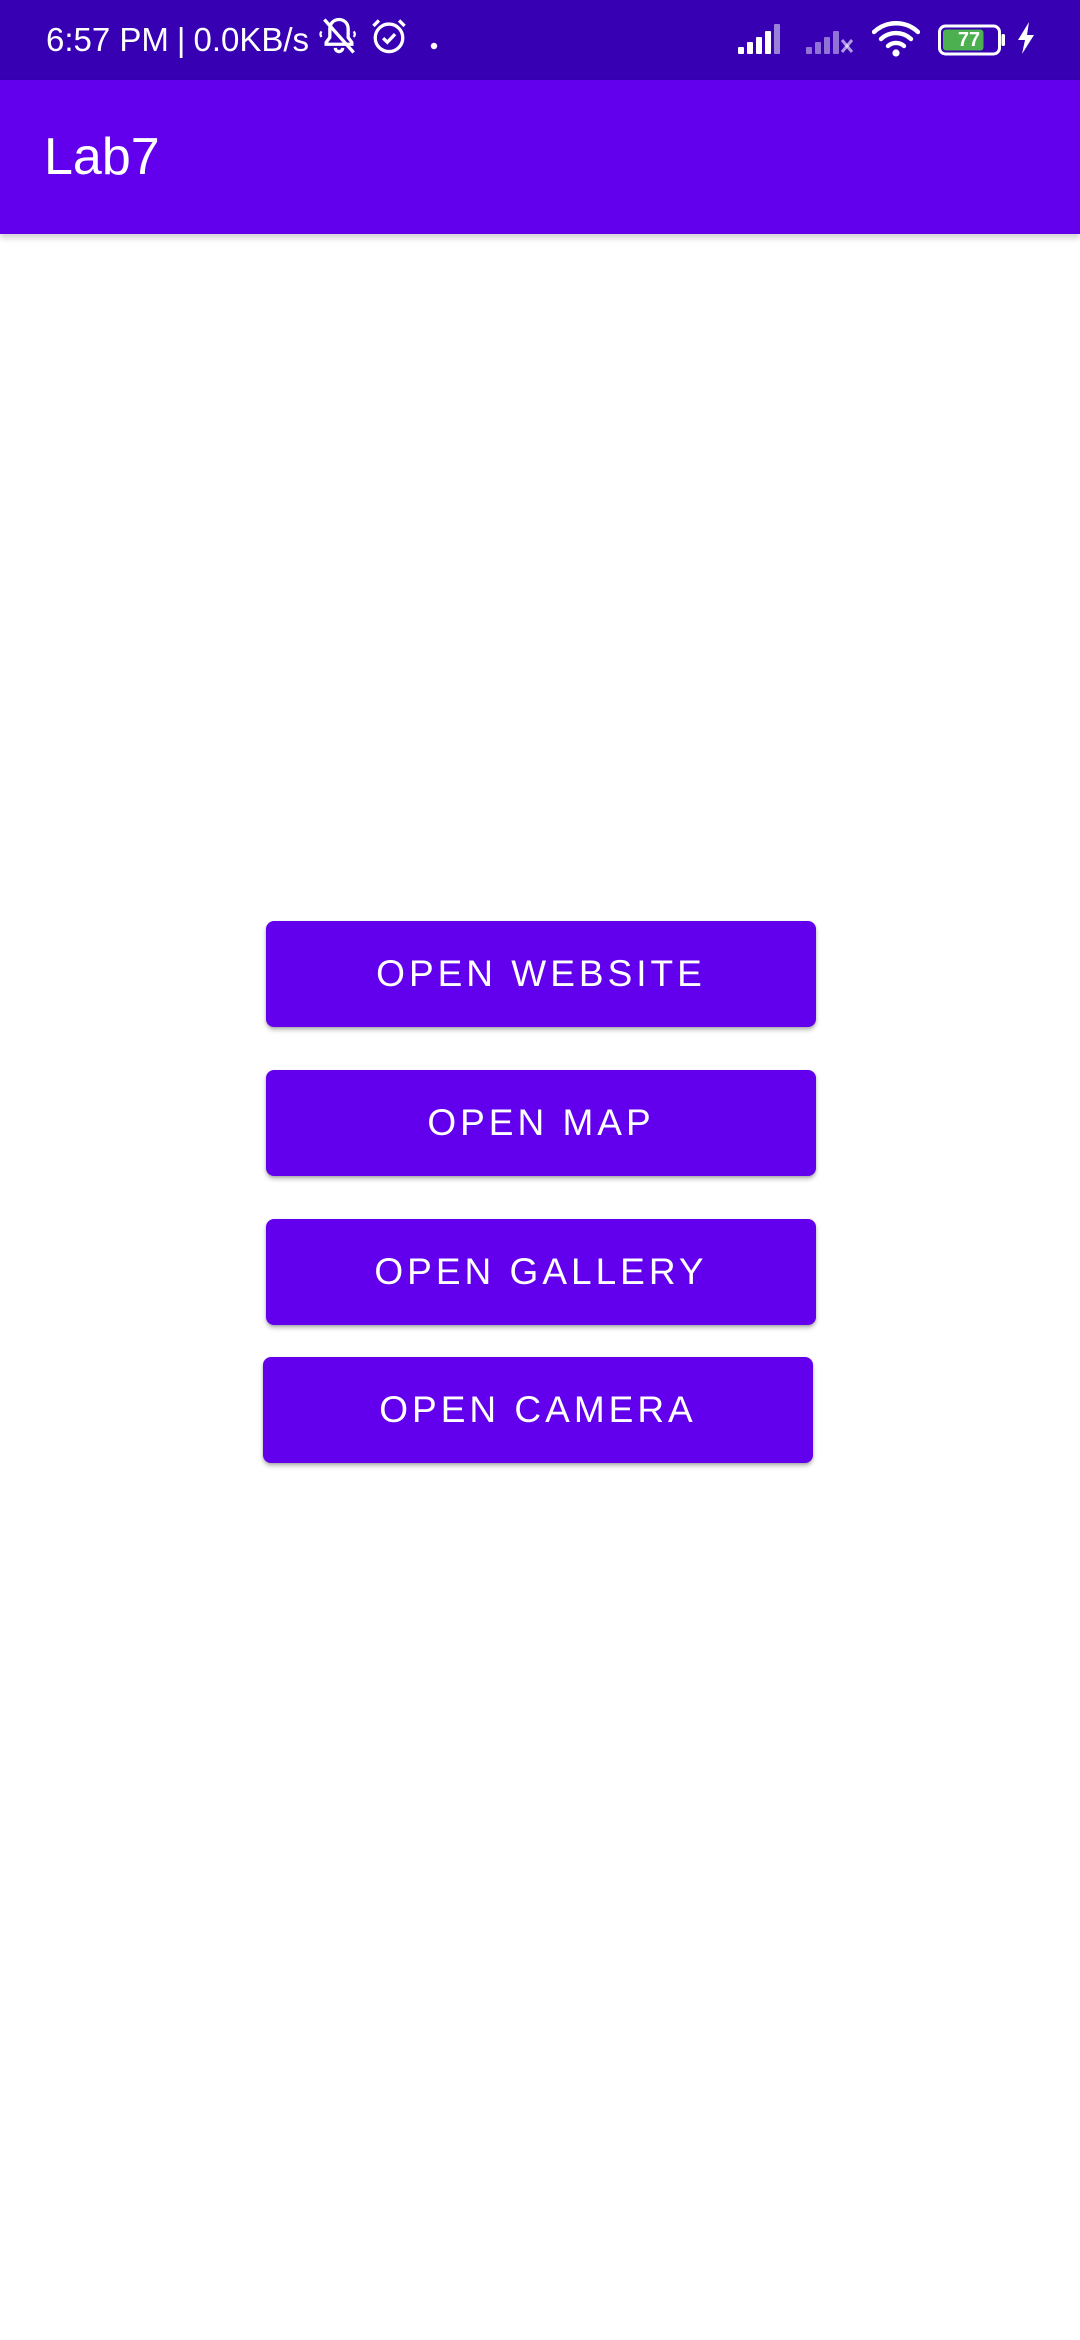 The width and height of the screenshot is (1080, 2340). What do you see at coordinates (102, 157) in the screenshot?
I see `app-title: Lab7` at bounding box center [102, 157].